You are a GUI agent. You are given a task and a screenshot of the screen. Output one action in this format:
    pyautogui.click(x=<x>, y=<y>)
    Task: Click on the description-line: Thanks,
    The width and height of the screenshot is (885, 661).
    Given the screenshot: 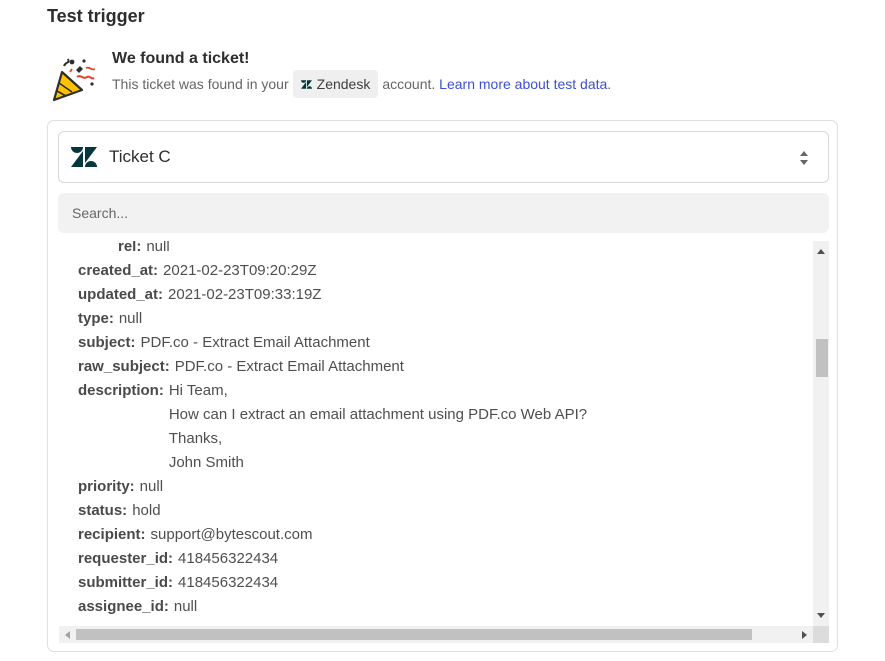 What is the action you would take?
    pyautogui.click(x=195, y=438)
    